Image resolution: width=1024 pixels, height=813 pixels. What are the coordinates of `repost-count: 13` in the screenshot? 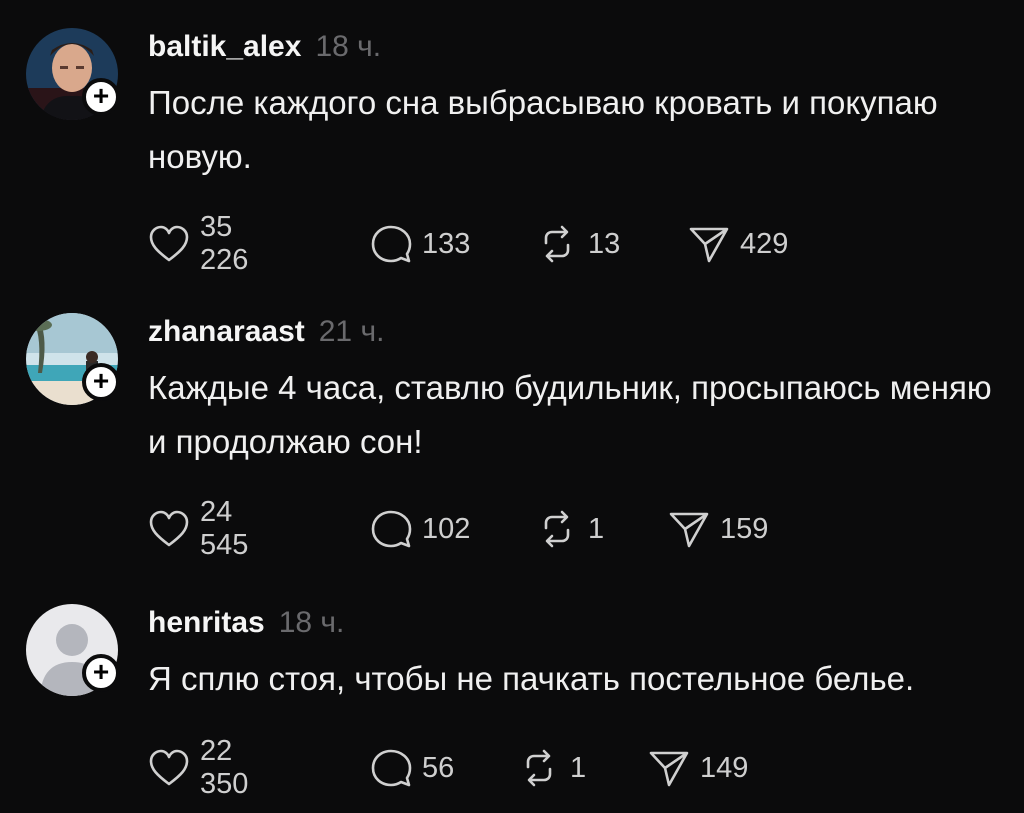 It's located at (604, 243).